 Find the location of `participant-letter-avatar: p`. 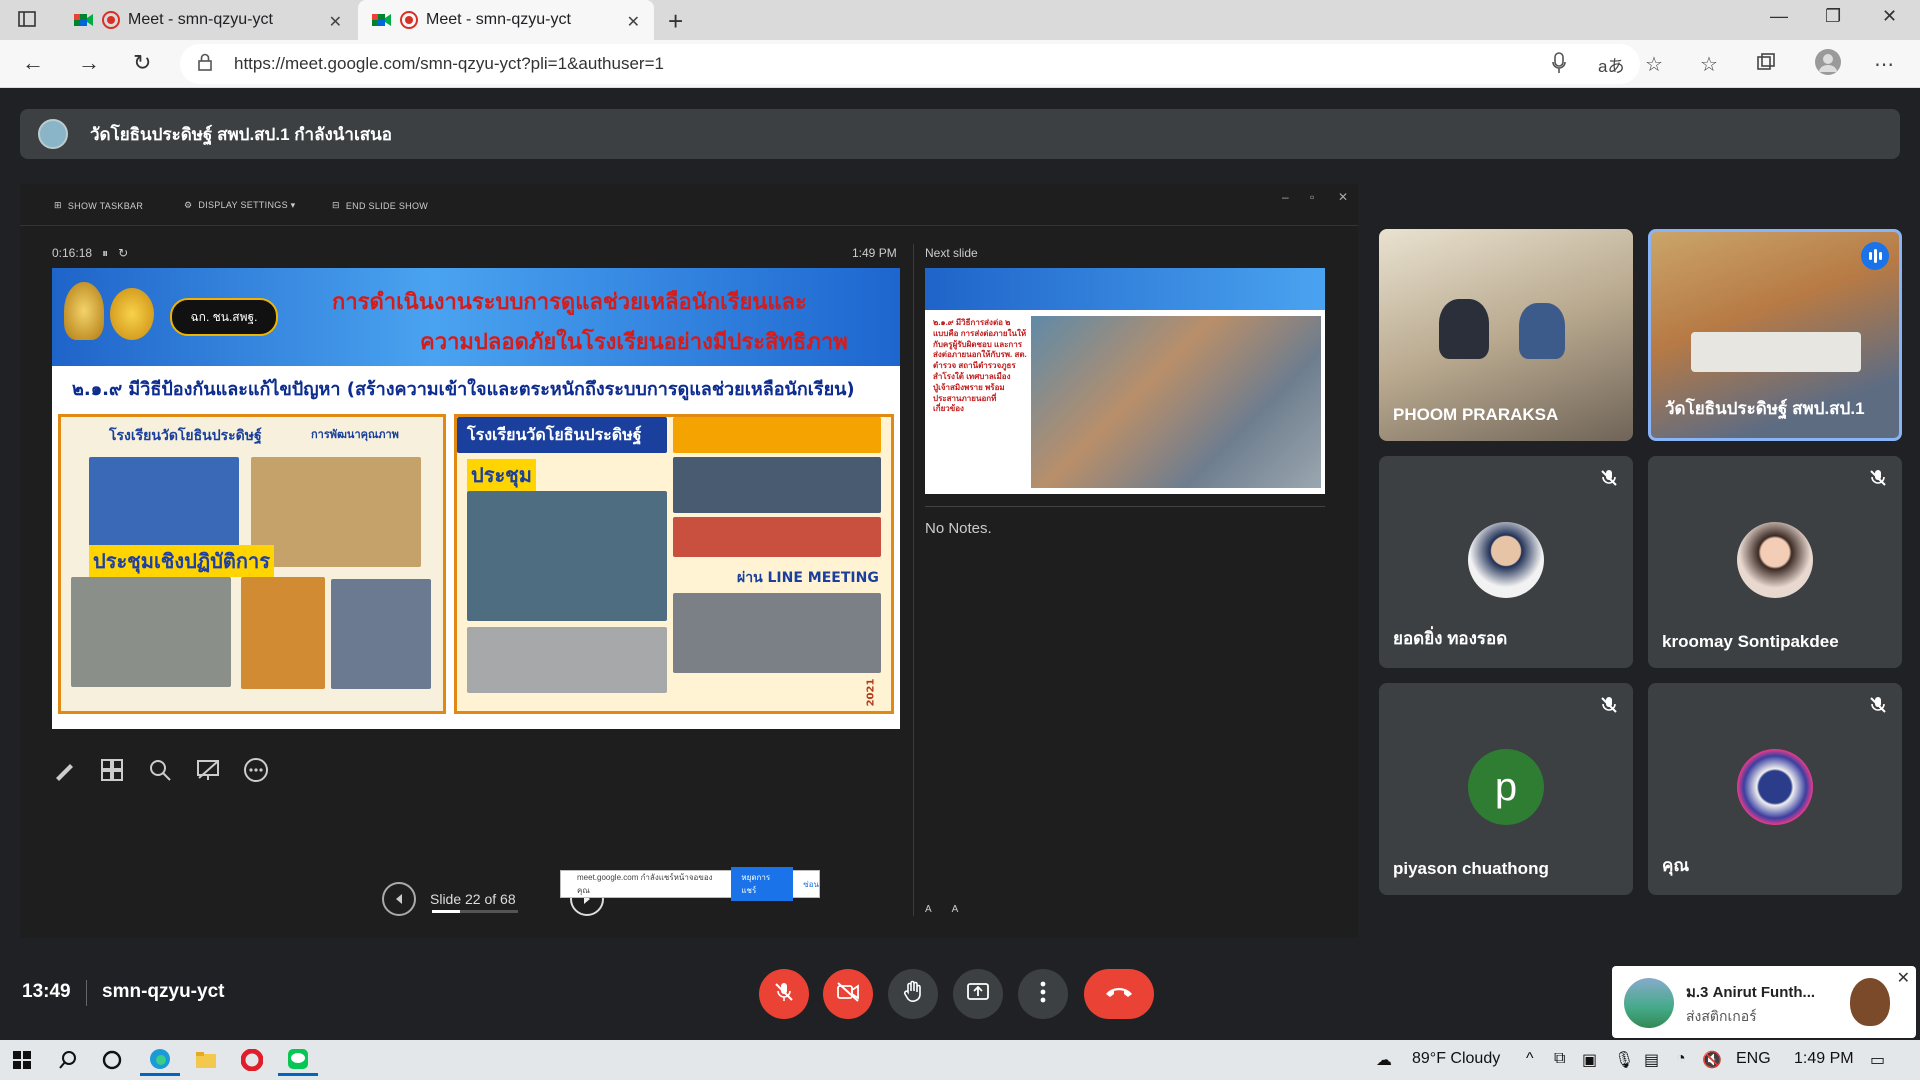

participant-letter-avatar: p is located at coordinates (1506, 787).